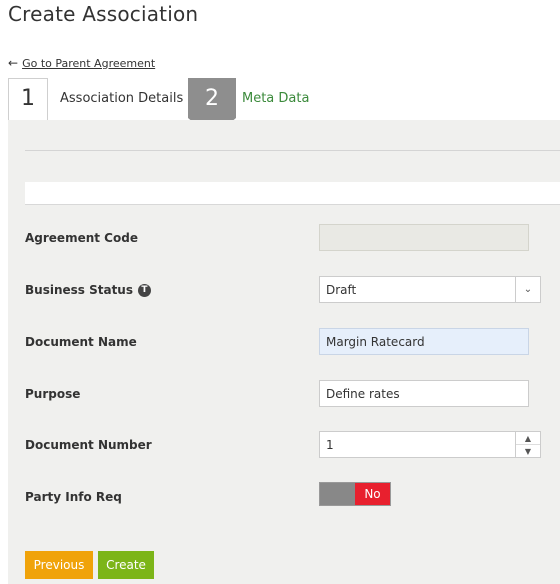 Image resolution: width=560 pixels, height=584 pixels. I want to click on step-1-number: 1, so click(28, 98).